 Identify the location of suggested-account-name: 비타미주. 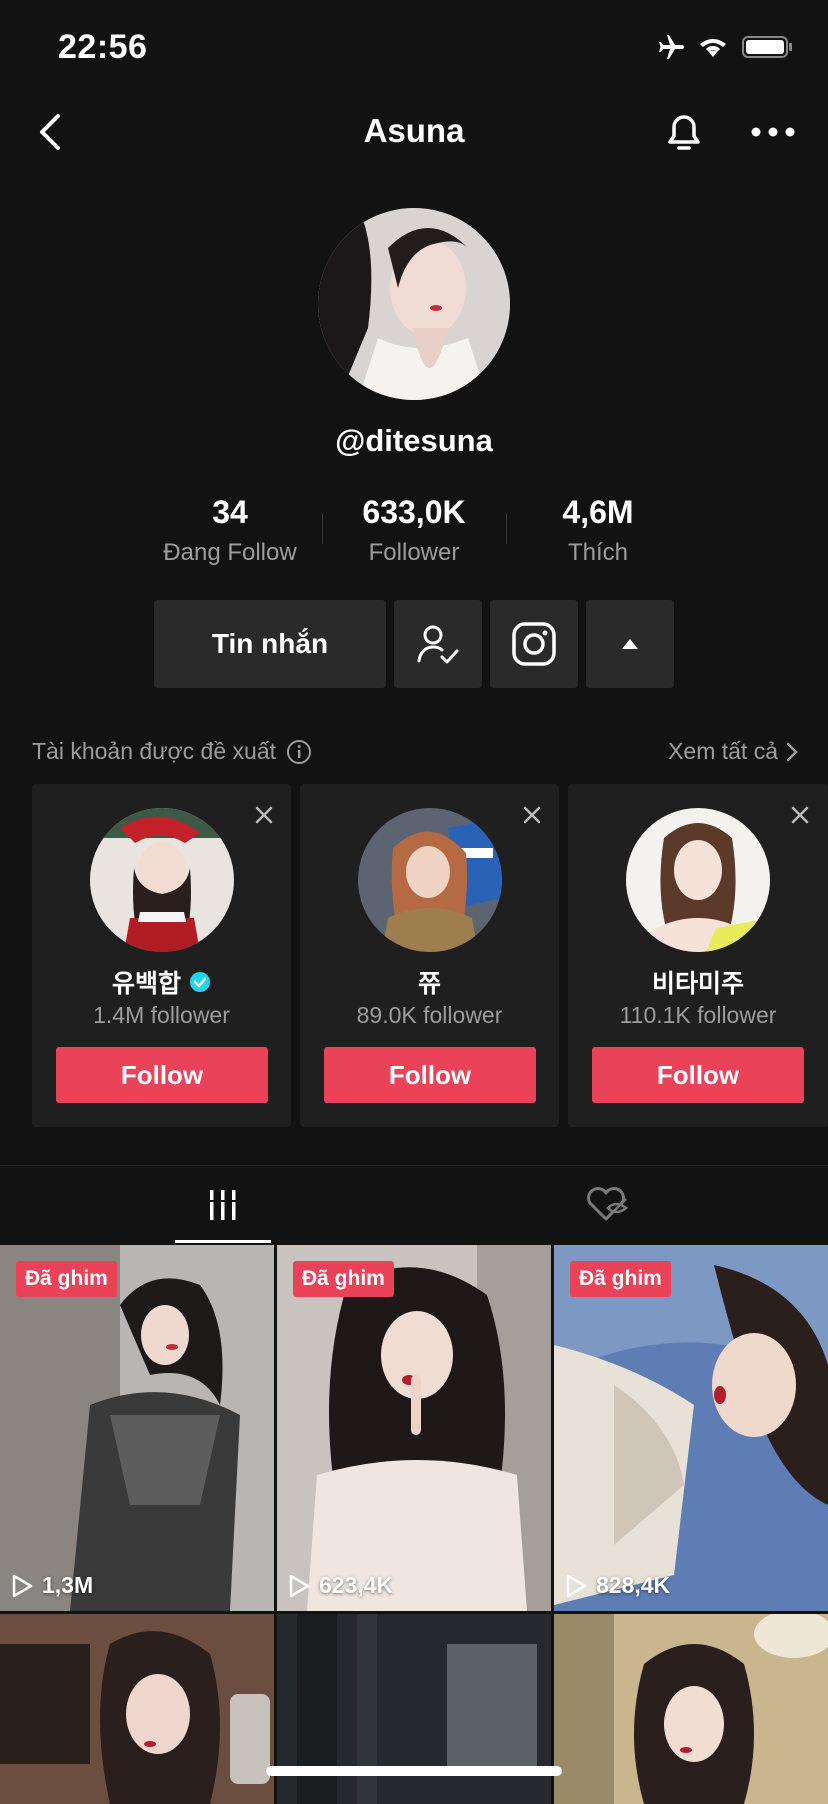
(697, 984).